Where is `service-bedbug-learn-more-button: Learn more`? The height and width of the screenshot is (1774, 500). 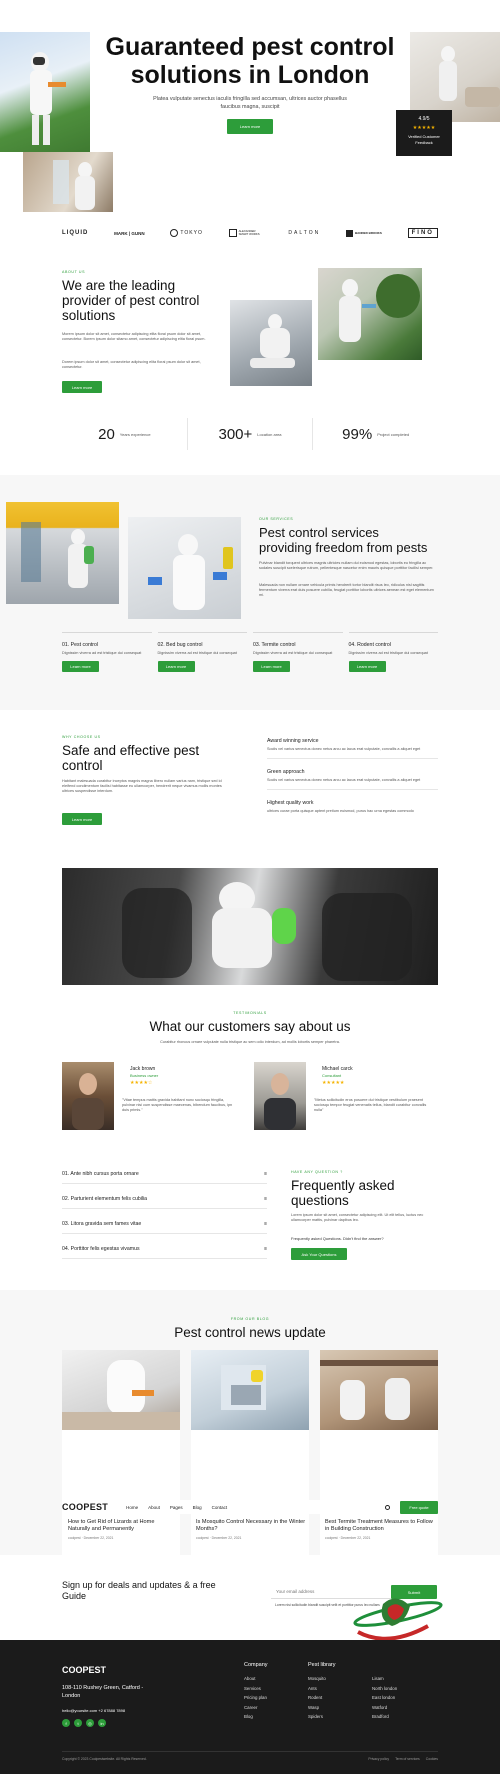
service-bedbug-learn-more-button: Learn more is located at coordinates (176, 666).